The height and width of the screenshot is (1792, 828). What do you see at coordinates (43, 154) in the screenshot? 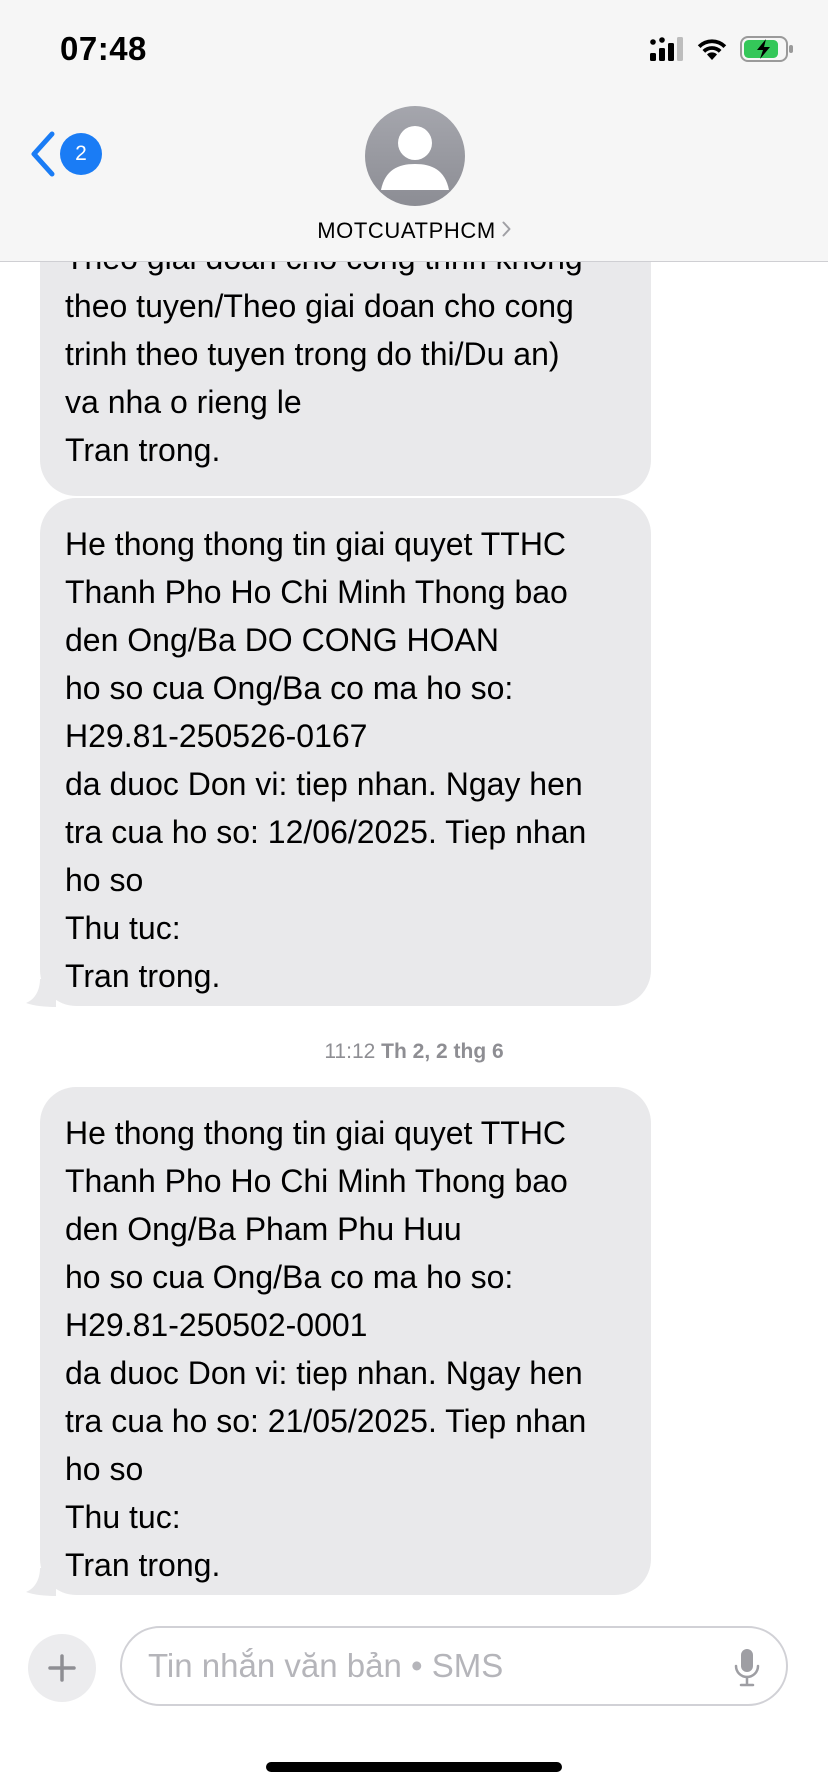
I see `chevron-left-icon` at bounding box center [43, 154].